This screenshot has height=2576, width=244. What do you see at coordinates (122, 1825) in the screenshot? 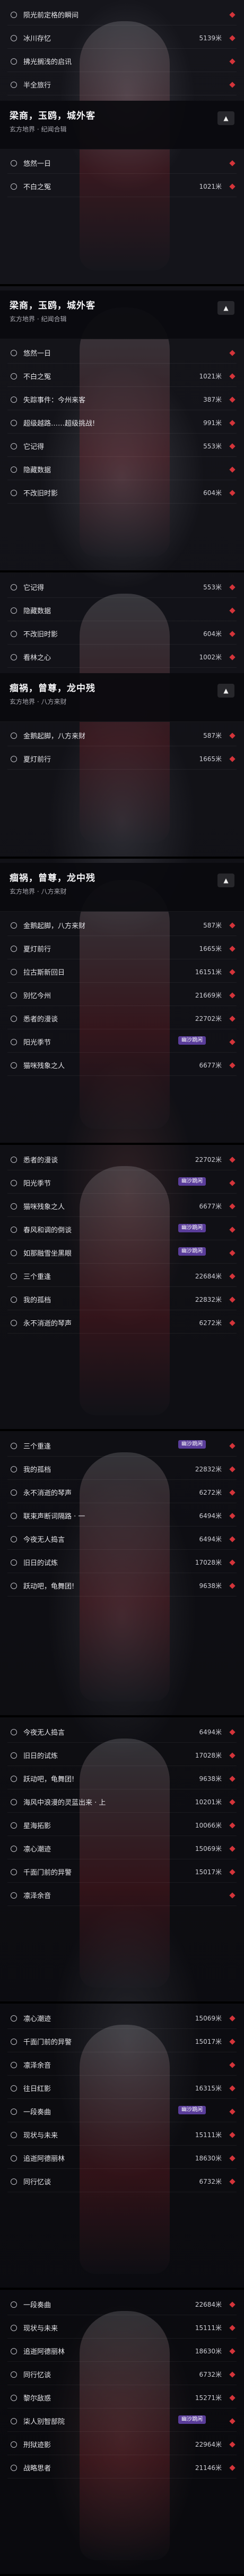
I see `quest-row: 星海拓影 10066米` at bounding box center [122, 1825].